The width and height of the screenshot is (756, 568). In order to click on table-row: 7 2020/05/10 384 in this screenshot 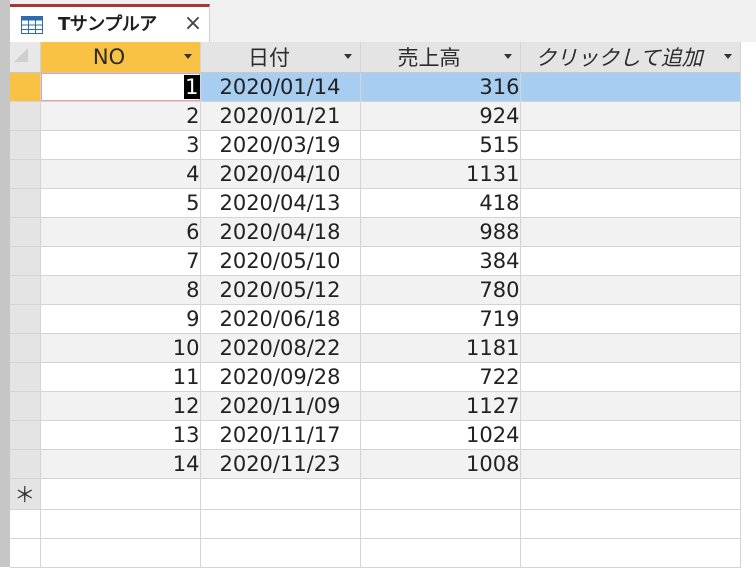, I will do `click(375, 261)`.